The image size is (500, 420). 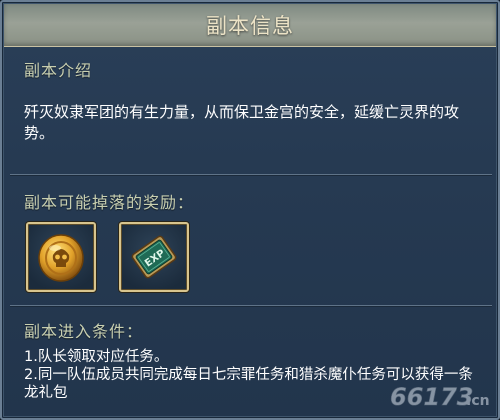 I want to click on exp-card-icon: EXP, so click(x=154, y=257).